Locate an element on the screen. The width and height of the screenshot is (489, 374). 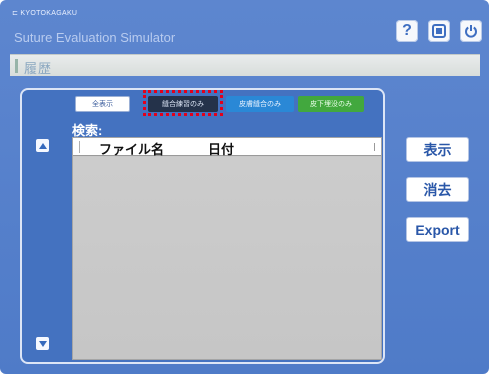
filter-skin-button: 皮膚縫合のみ is located at coordinates (260, 104).